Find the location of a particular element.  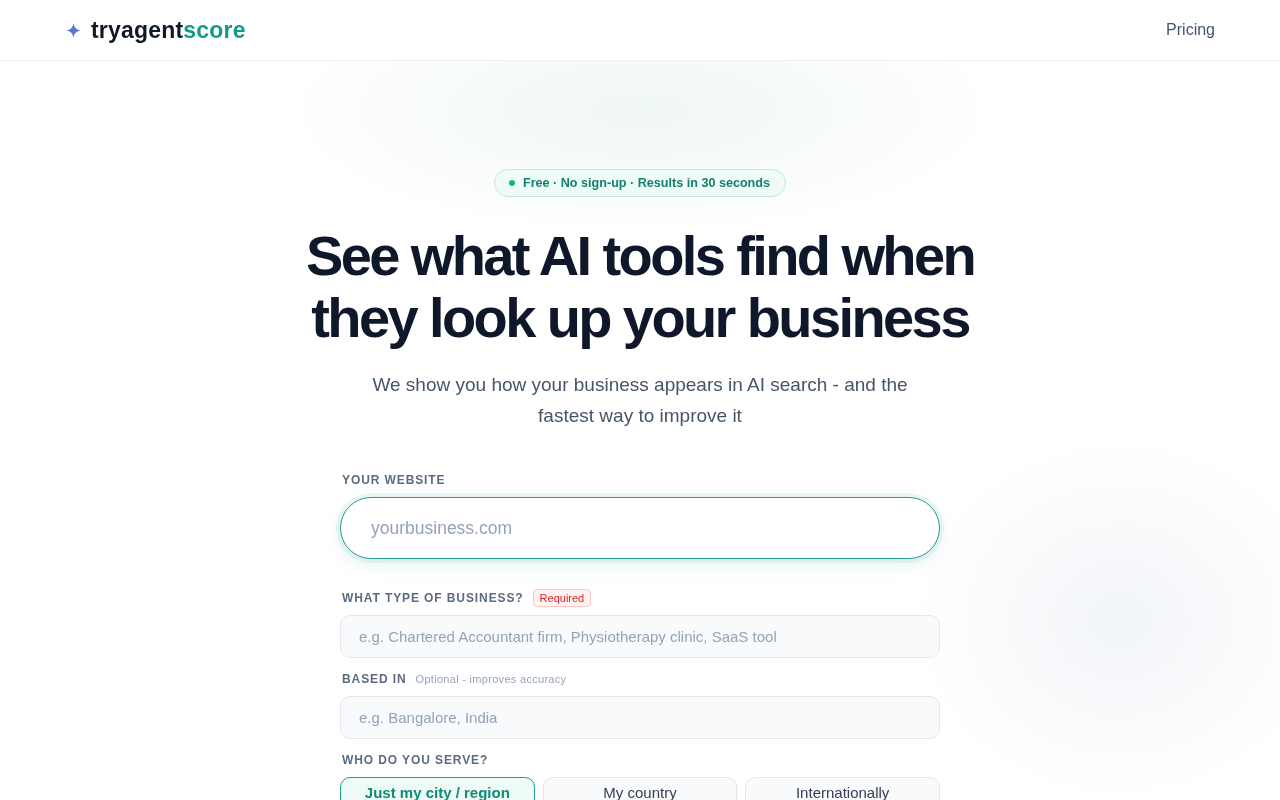

input-field: e.g. Bangalore, India is located at coordinates (640, 717).